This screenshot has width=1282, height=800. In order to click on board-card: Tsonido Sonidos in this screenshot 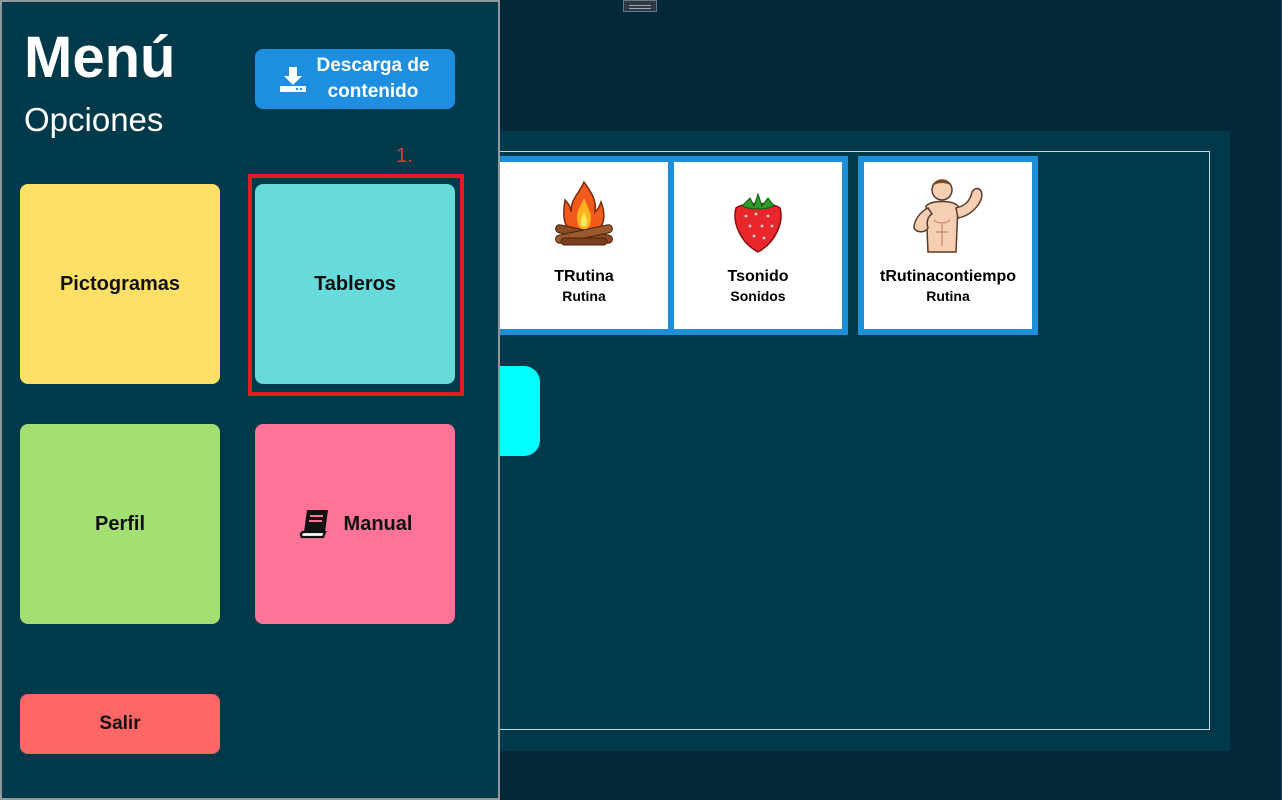, I will do `click(758, 245)`.